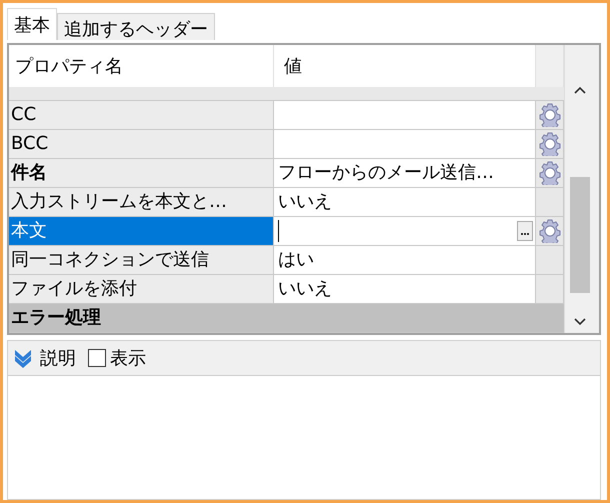  What do you see at coordinates (58, 358) in the screenshot?
I see `description-label: 説明` at bounding box center [58, 358].